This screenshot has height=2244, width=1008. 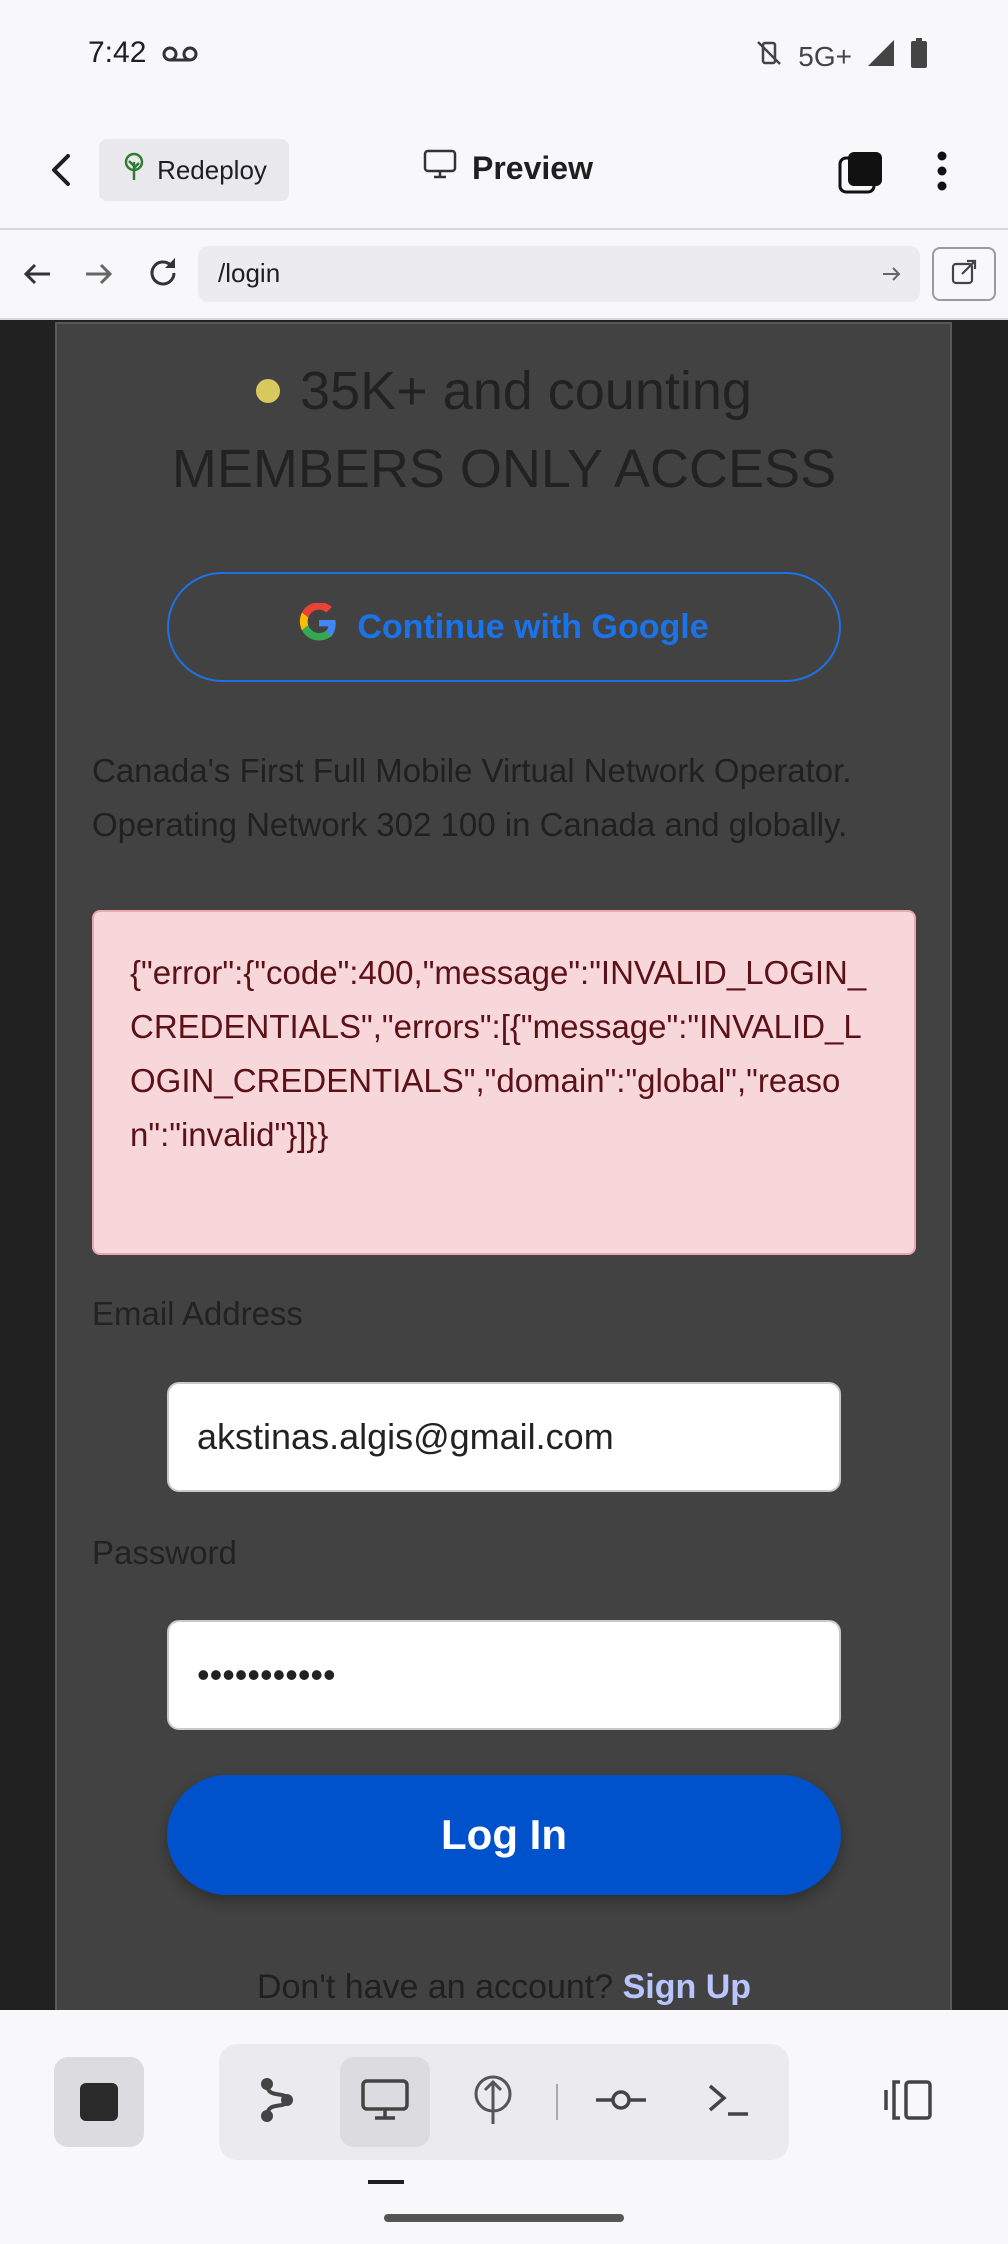 I want to click on terminal-icon, so click(x=729, y=2102).